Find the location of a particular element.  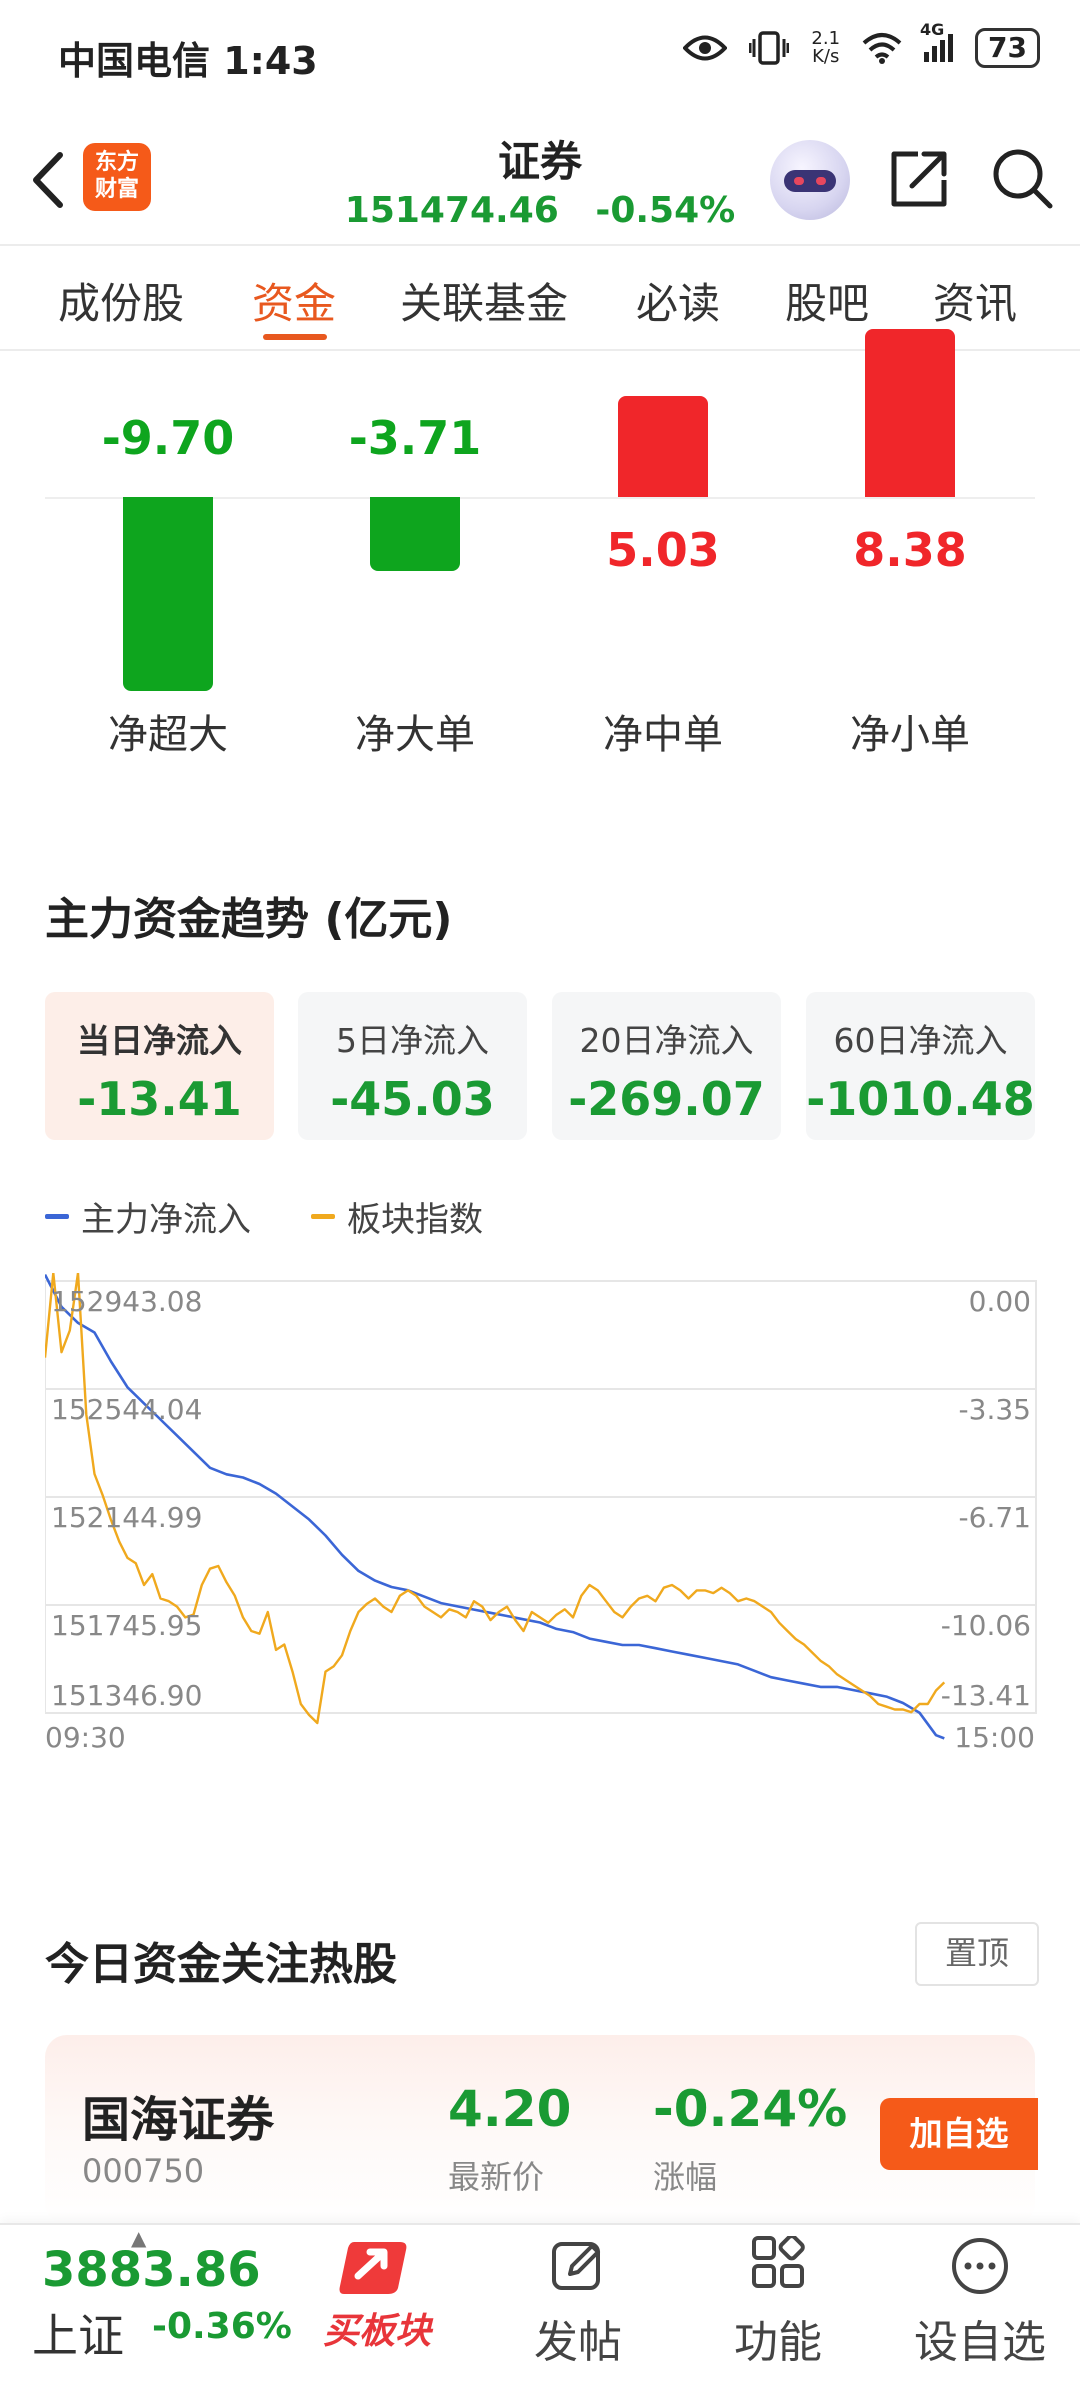

tab-constituents: 成份股 is located at coordinates (121, 300).